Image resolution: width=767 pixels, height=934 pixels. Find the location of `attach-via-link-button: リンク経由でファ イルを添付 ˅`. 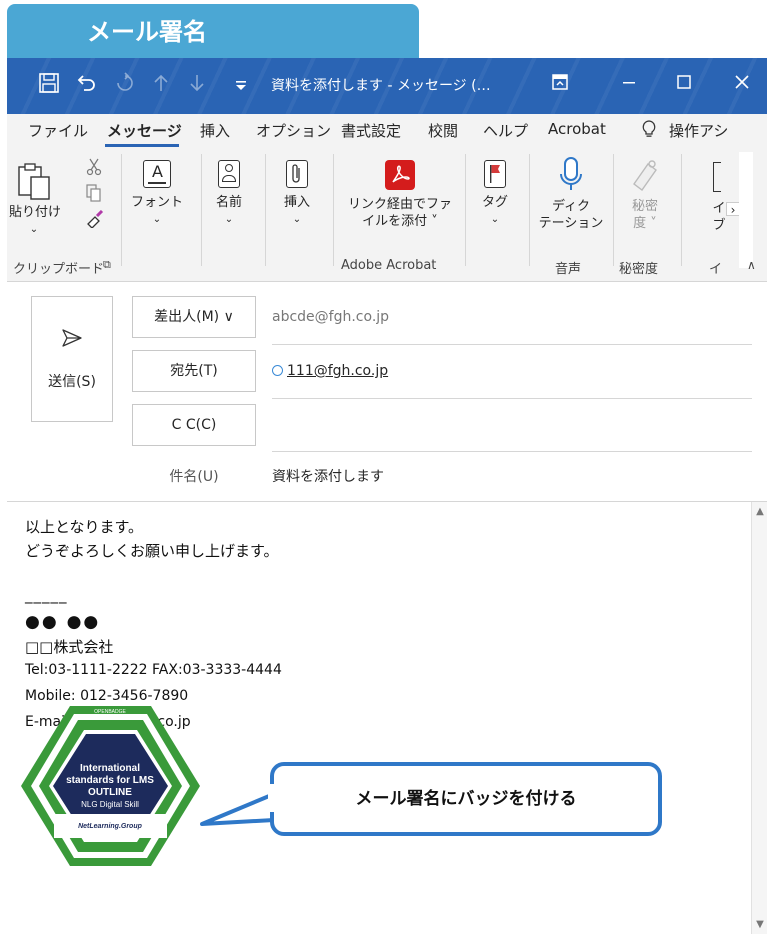

attach-via-link-button: リンク経由でファ イルを添付 ˅ is located at coordinates (400, 195).